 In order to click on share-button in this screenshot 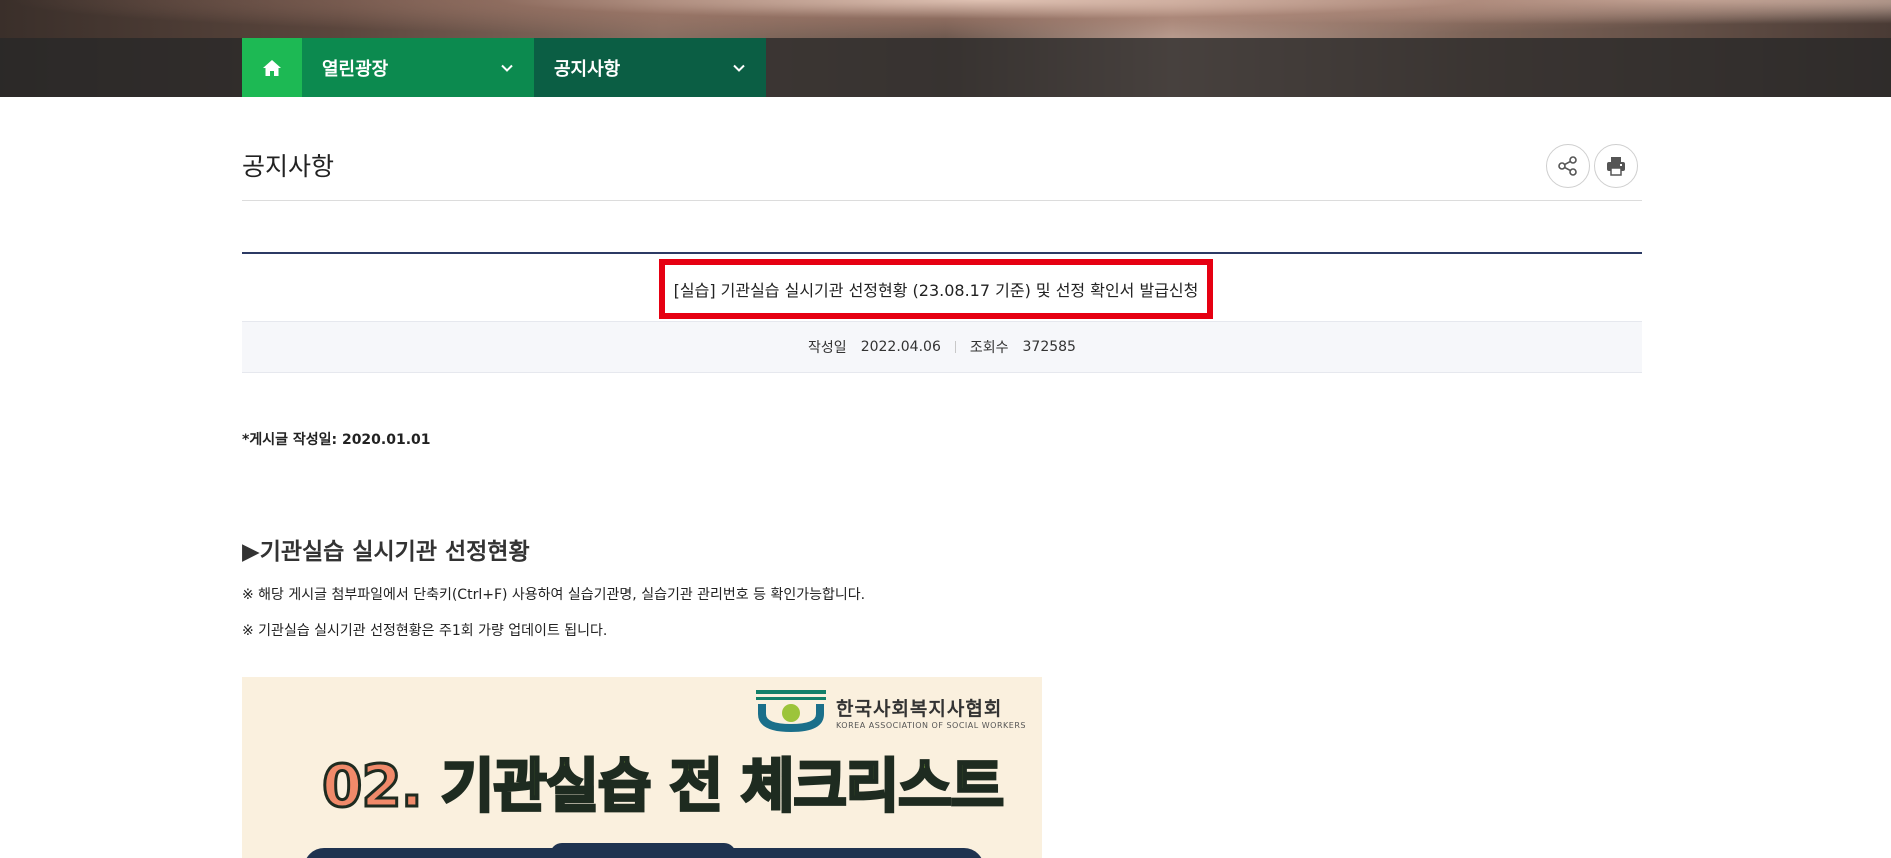, I will do `click(1568, 166)`.